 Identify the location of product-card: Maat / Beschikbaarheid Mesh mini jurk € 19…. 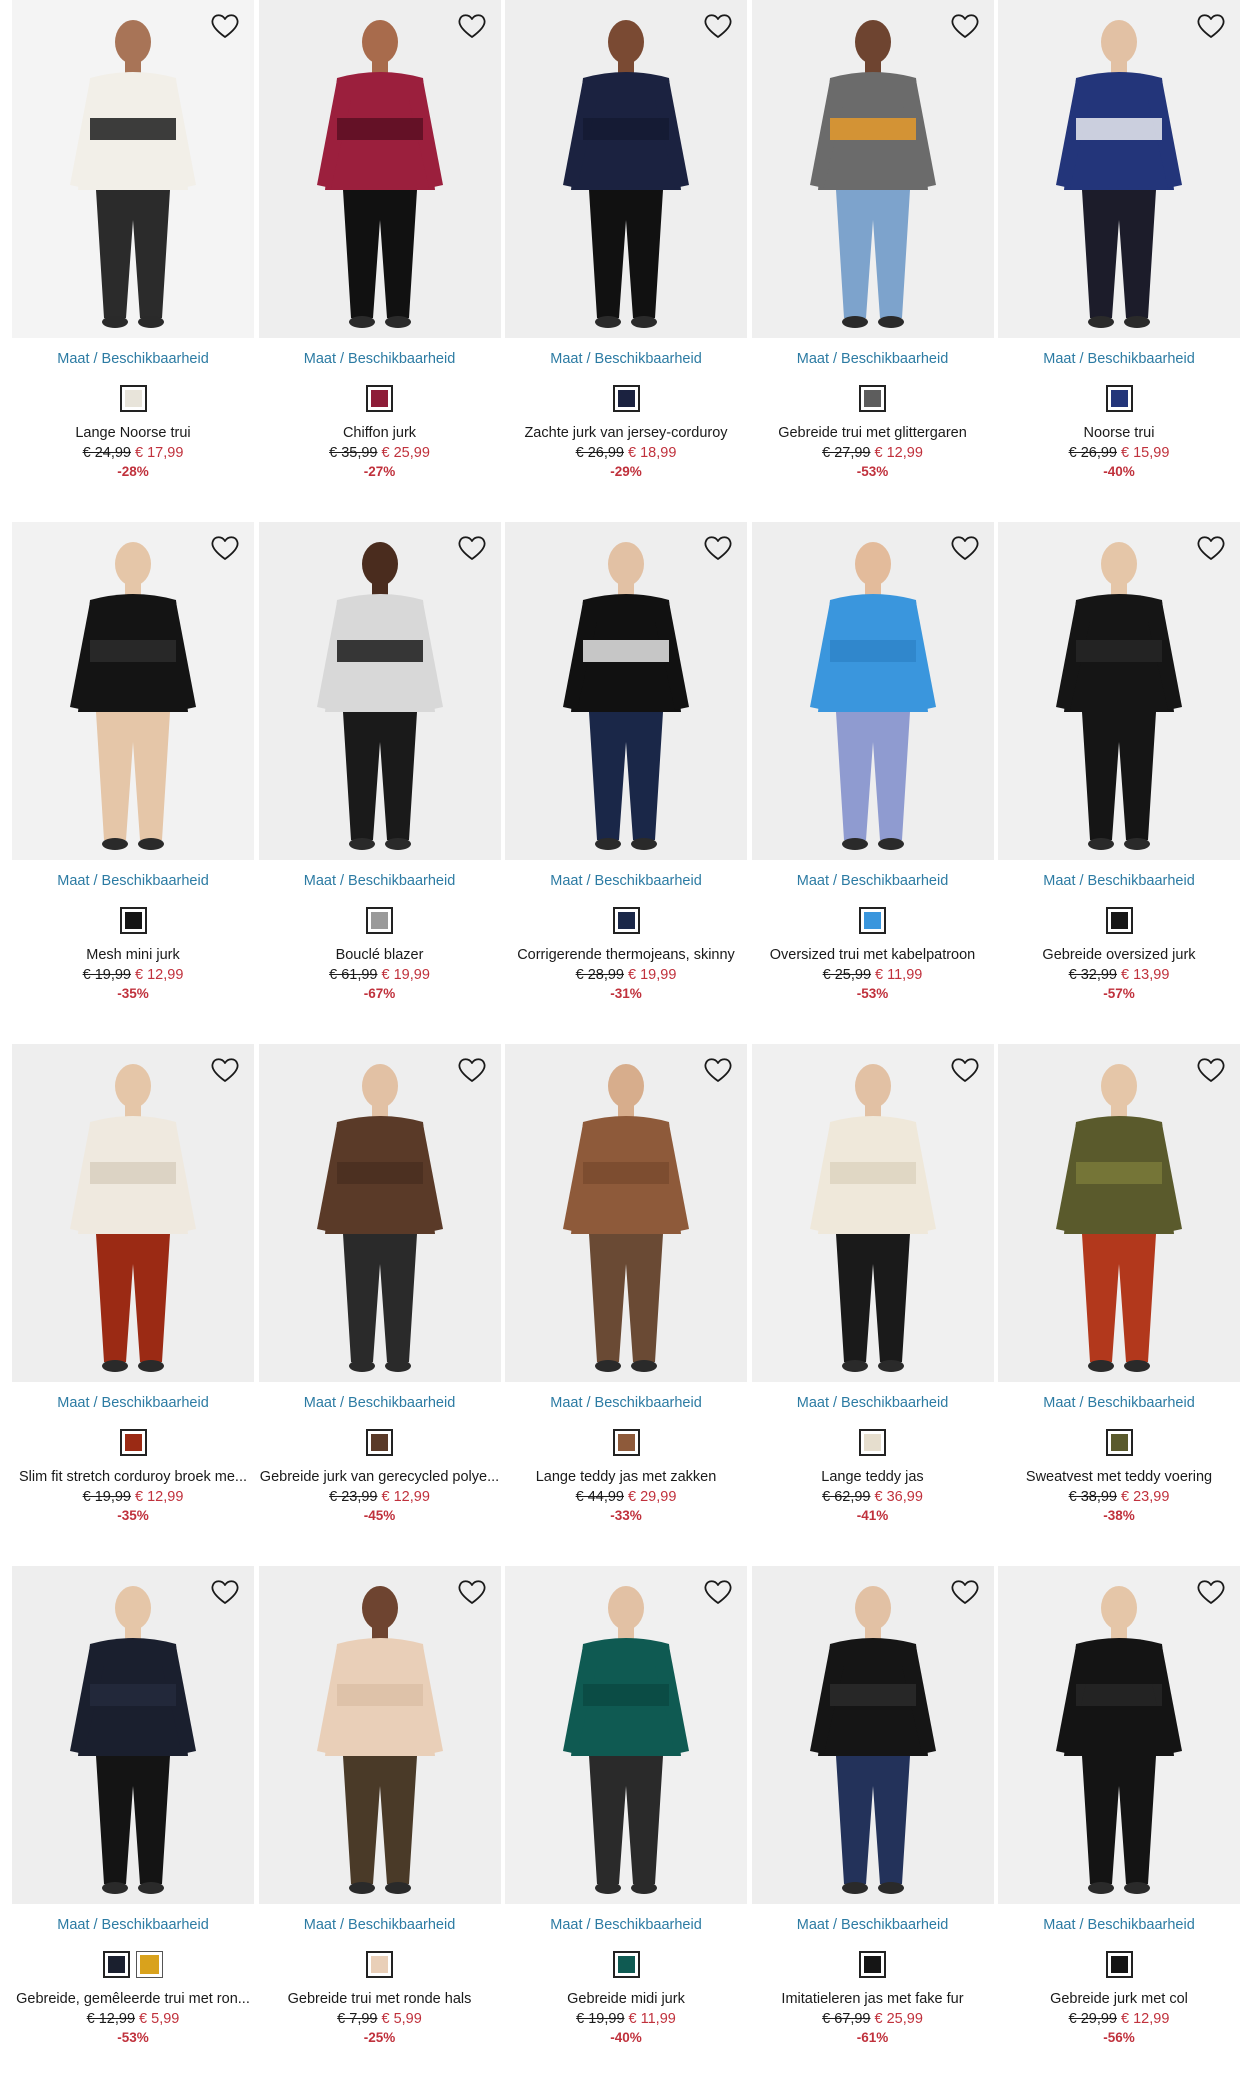
(133, 762).